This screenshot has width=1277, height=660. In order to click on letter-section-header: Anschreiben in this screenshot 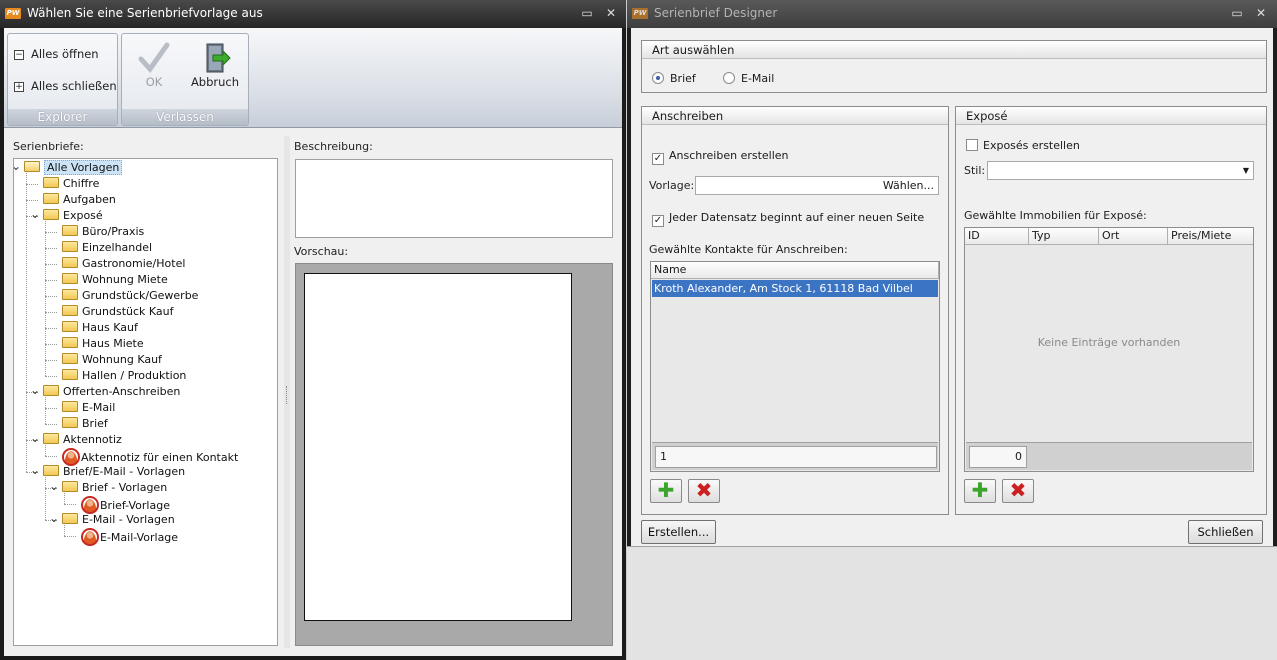, I will do `click(795, 116)`.